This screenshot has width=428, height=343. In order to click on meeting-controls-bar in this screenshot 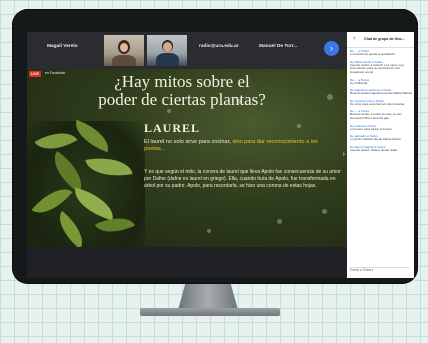, I will do `click(187, 262)`.